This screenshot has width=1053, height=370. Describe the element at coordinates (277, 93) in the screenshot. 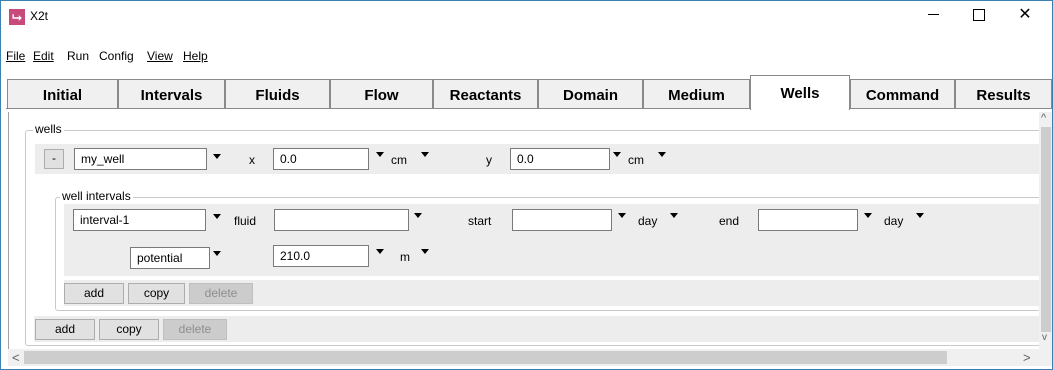

I see `tab-fluids: Fluids` at that location.